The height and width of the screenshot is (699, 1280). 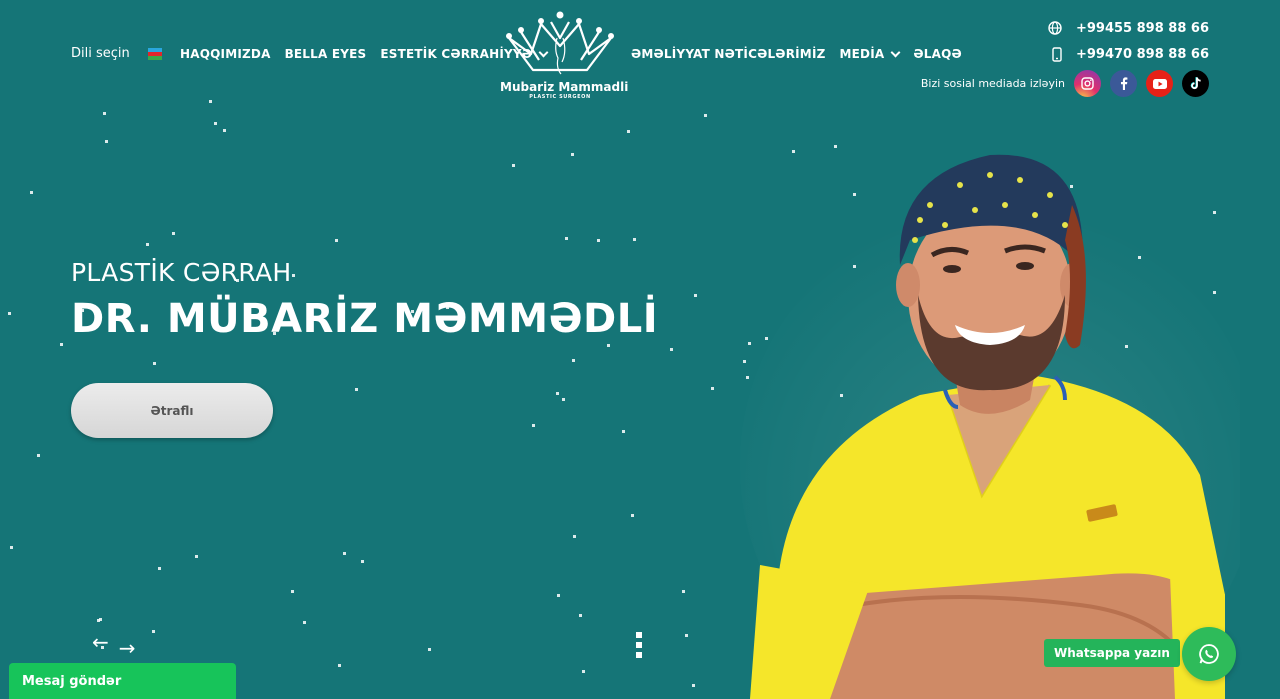 I want to click on mobile-phone-icon, so click(x=1057, y=54).